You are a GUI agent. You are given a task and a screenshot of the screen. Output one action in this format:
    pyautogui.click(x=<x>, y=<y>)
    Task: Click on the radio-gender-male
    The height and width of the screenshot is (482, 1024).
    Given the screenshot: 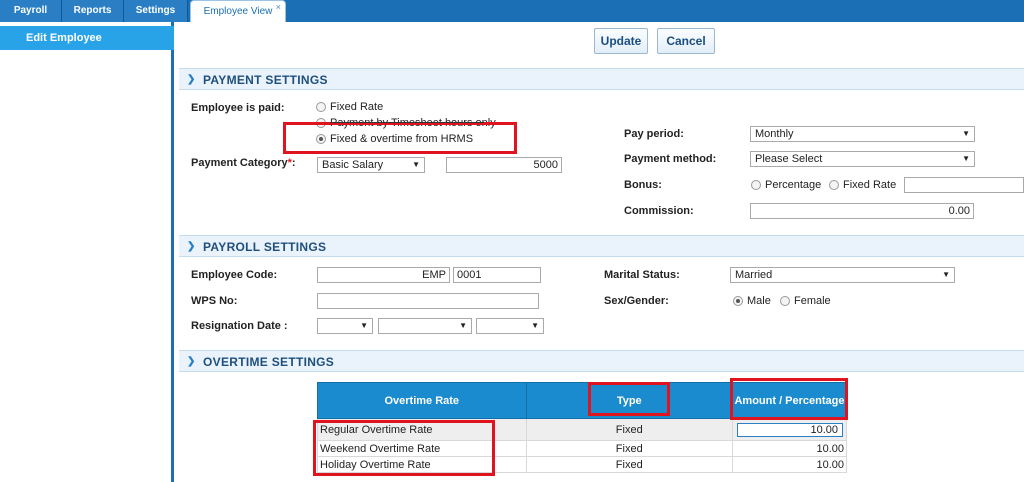 What is the action you would take?
    pyautogui.click(x=738, y=301)
    